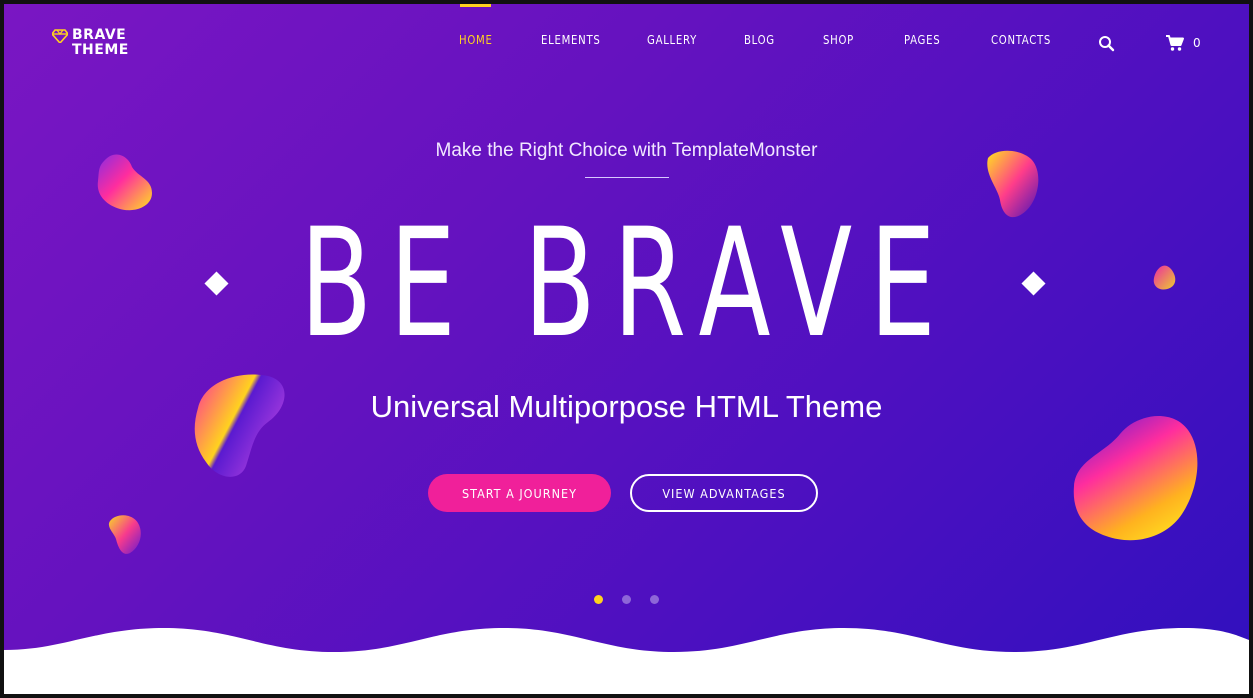  Describe the element at coordinates (475, 5) in the screenshot. I see `active-nav-indicator` at that location.